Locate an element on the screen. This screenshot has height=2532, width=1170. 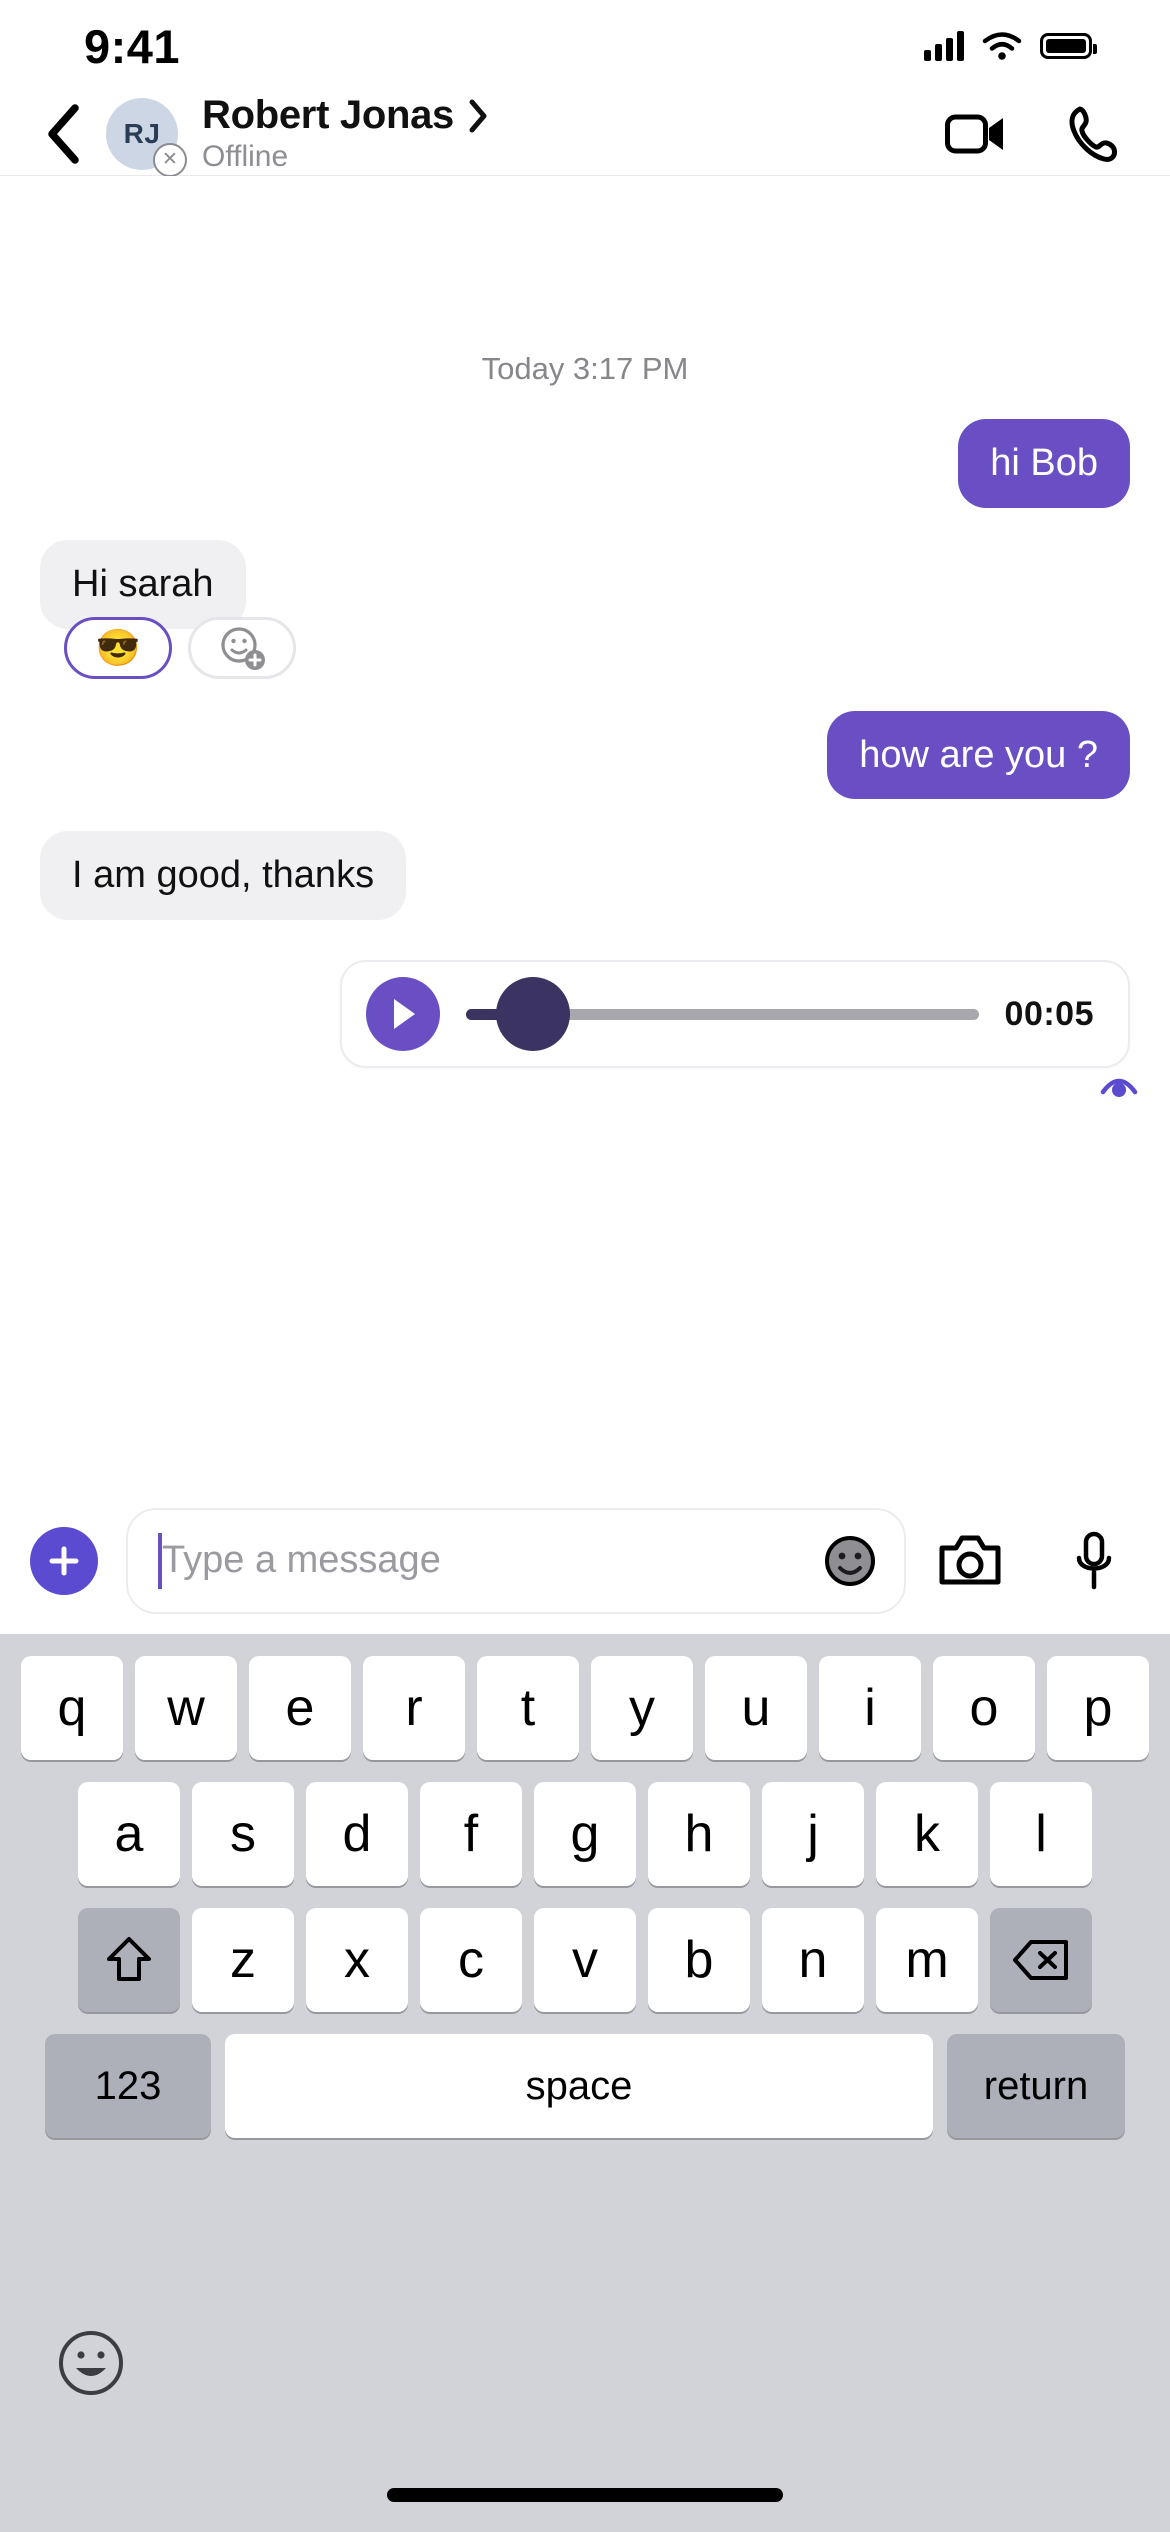
message-input-placeholder: Type a message is located at coordinates (301, 1560).